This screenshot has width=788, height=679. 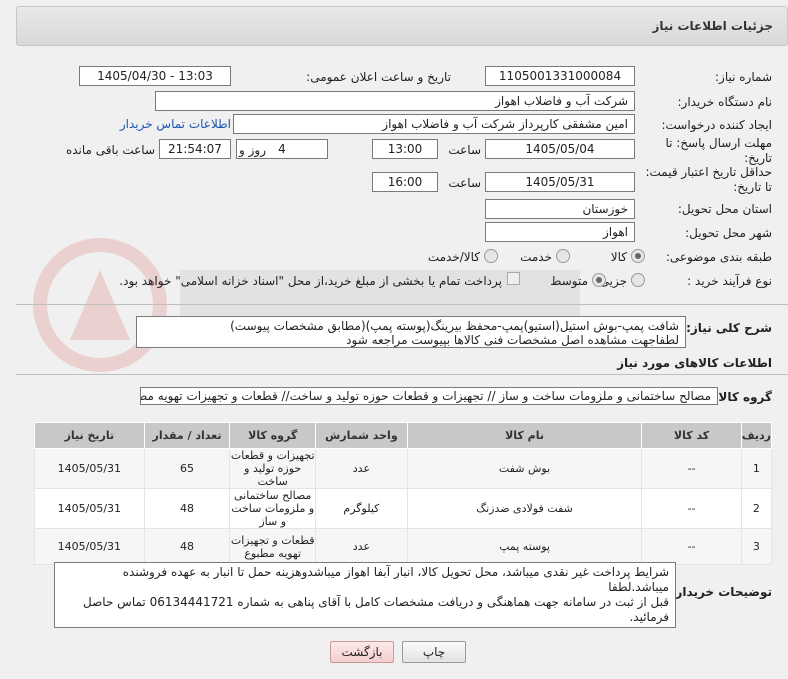 What do you see at coordinates (560, 209) in the screenshot?
I see `province-field: خوزستان` at bounding box center [560, 209].